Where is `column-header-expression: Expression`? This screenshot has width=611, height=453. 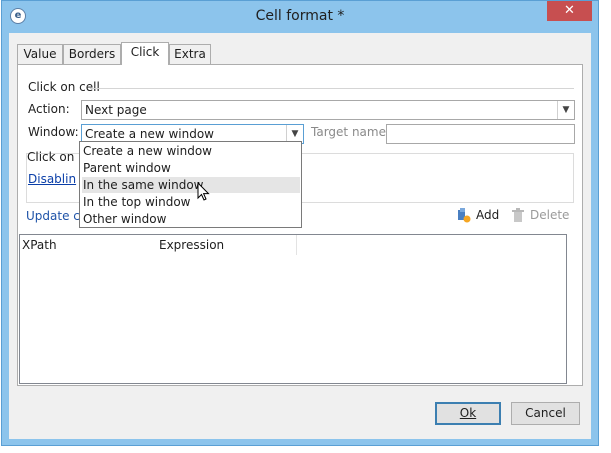 column-header-expression: Expression is located at coordinates (190, 245).